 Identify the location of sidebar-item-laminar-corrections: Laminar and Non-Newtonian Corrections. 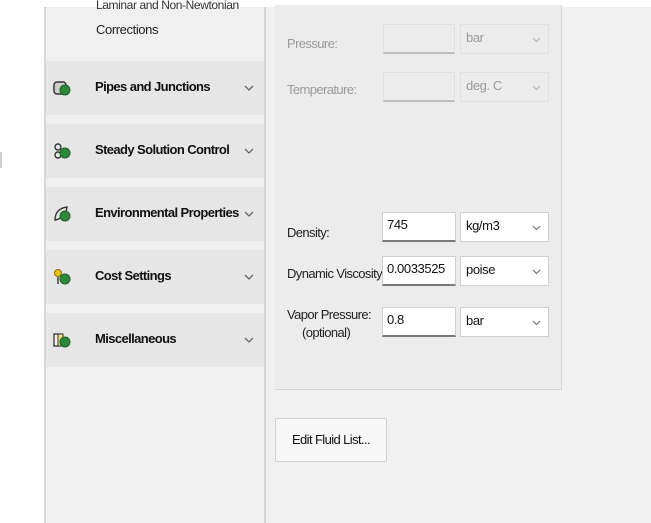
(180, 27).